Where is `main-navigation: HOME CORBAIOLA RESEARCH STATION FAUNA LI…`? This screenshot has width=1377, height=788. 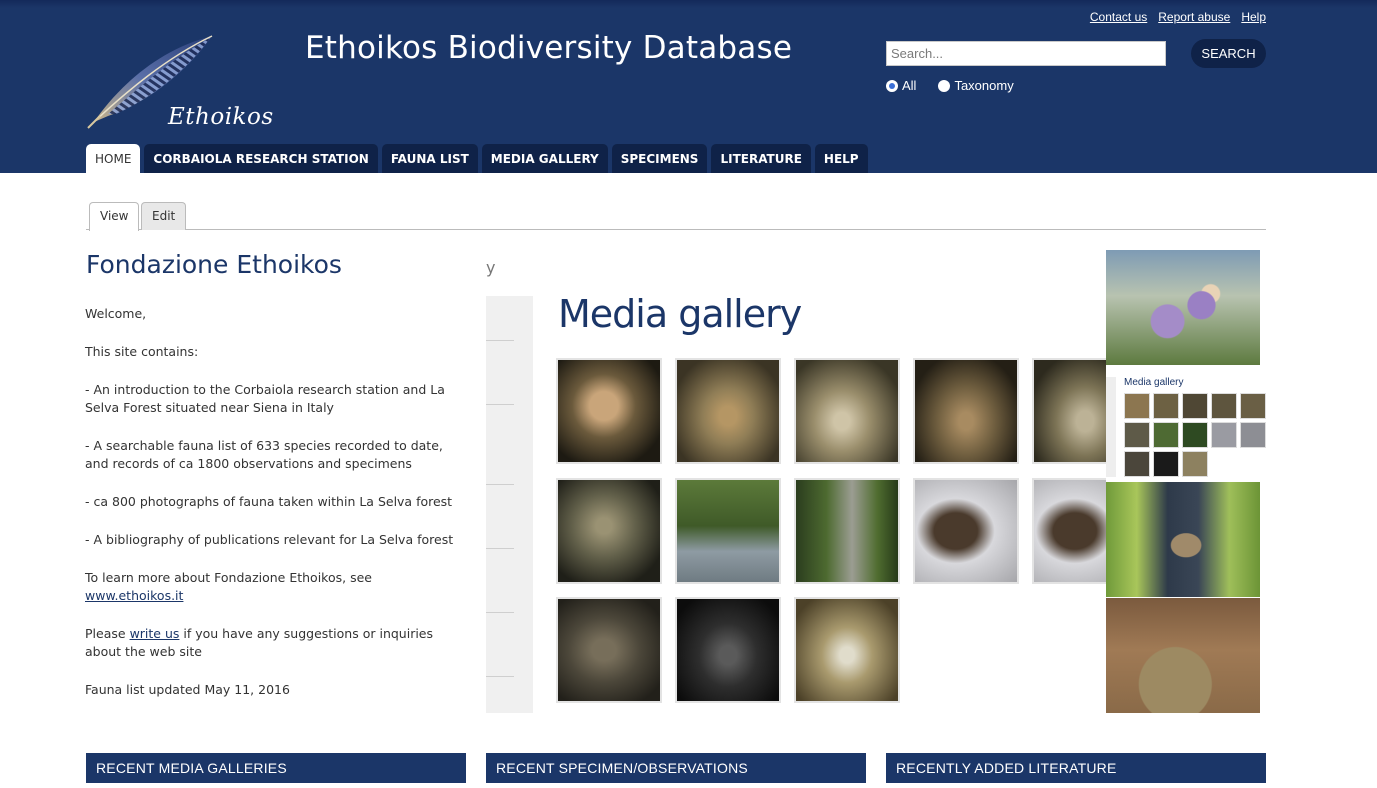
main-navigation: HOME CORBAIOLA RESEARCH STATION FAUNA LI… is located at coordinates (477, 158).